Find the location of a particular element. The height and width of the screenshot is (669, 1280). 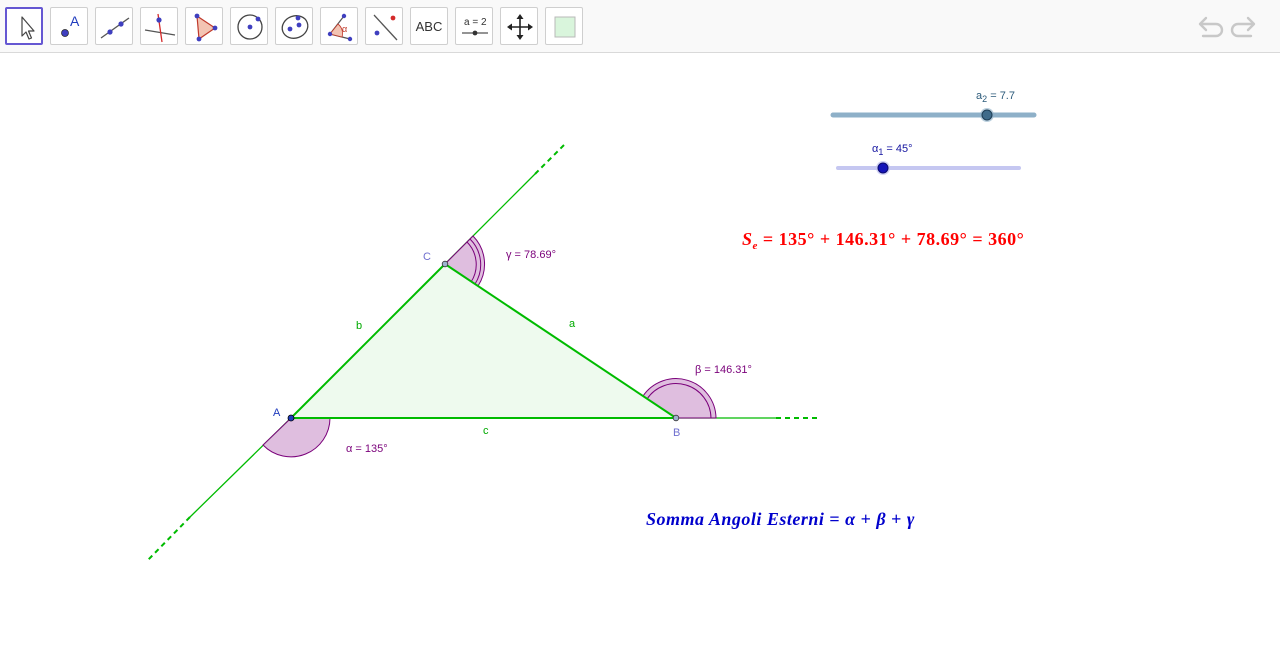

point-B is located at coordinates (676, 418).